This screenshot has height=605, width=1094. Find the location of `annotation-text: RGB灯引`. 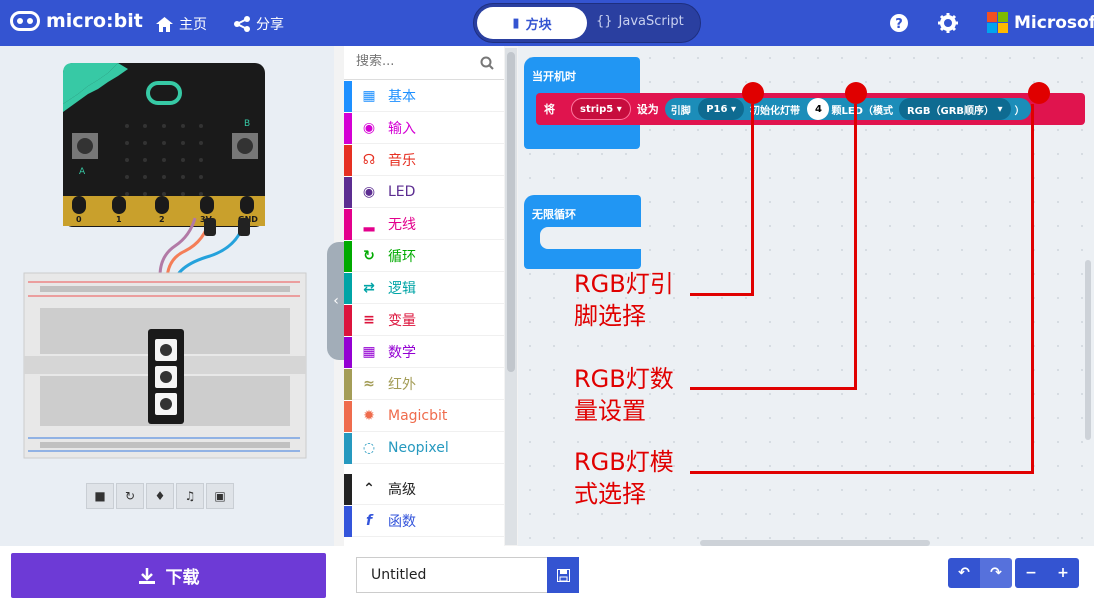

annotation-text: RGB灯引 is located at coordinates (624, 284).